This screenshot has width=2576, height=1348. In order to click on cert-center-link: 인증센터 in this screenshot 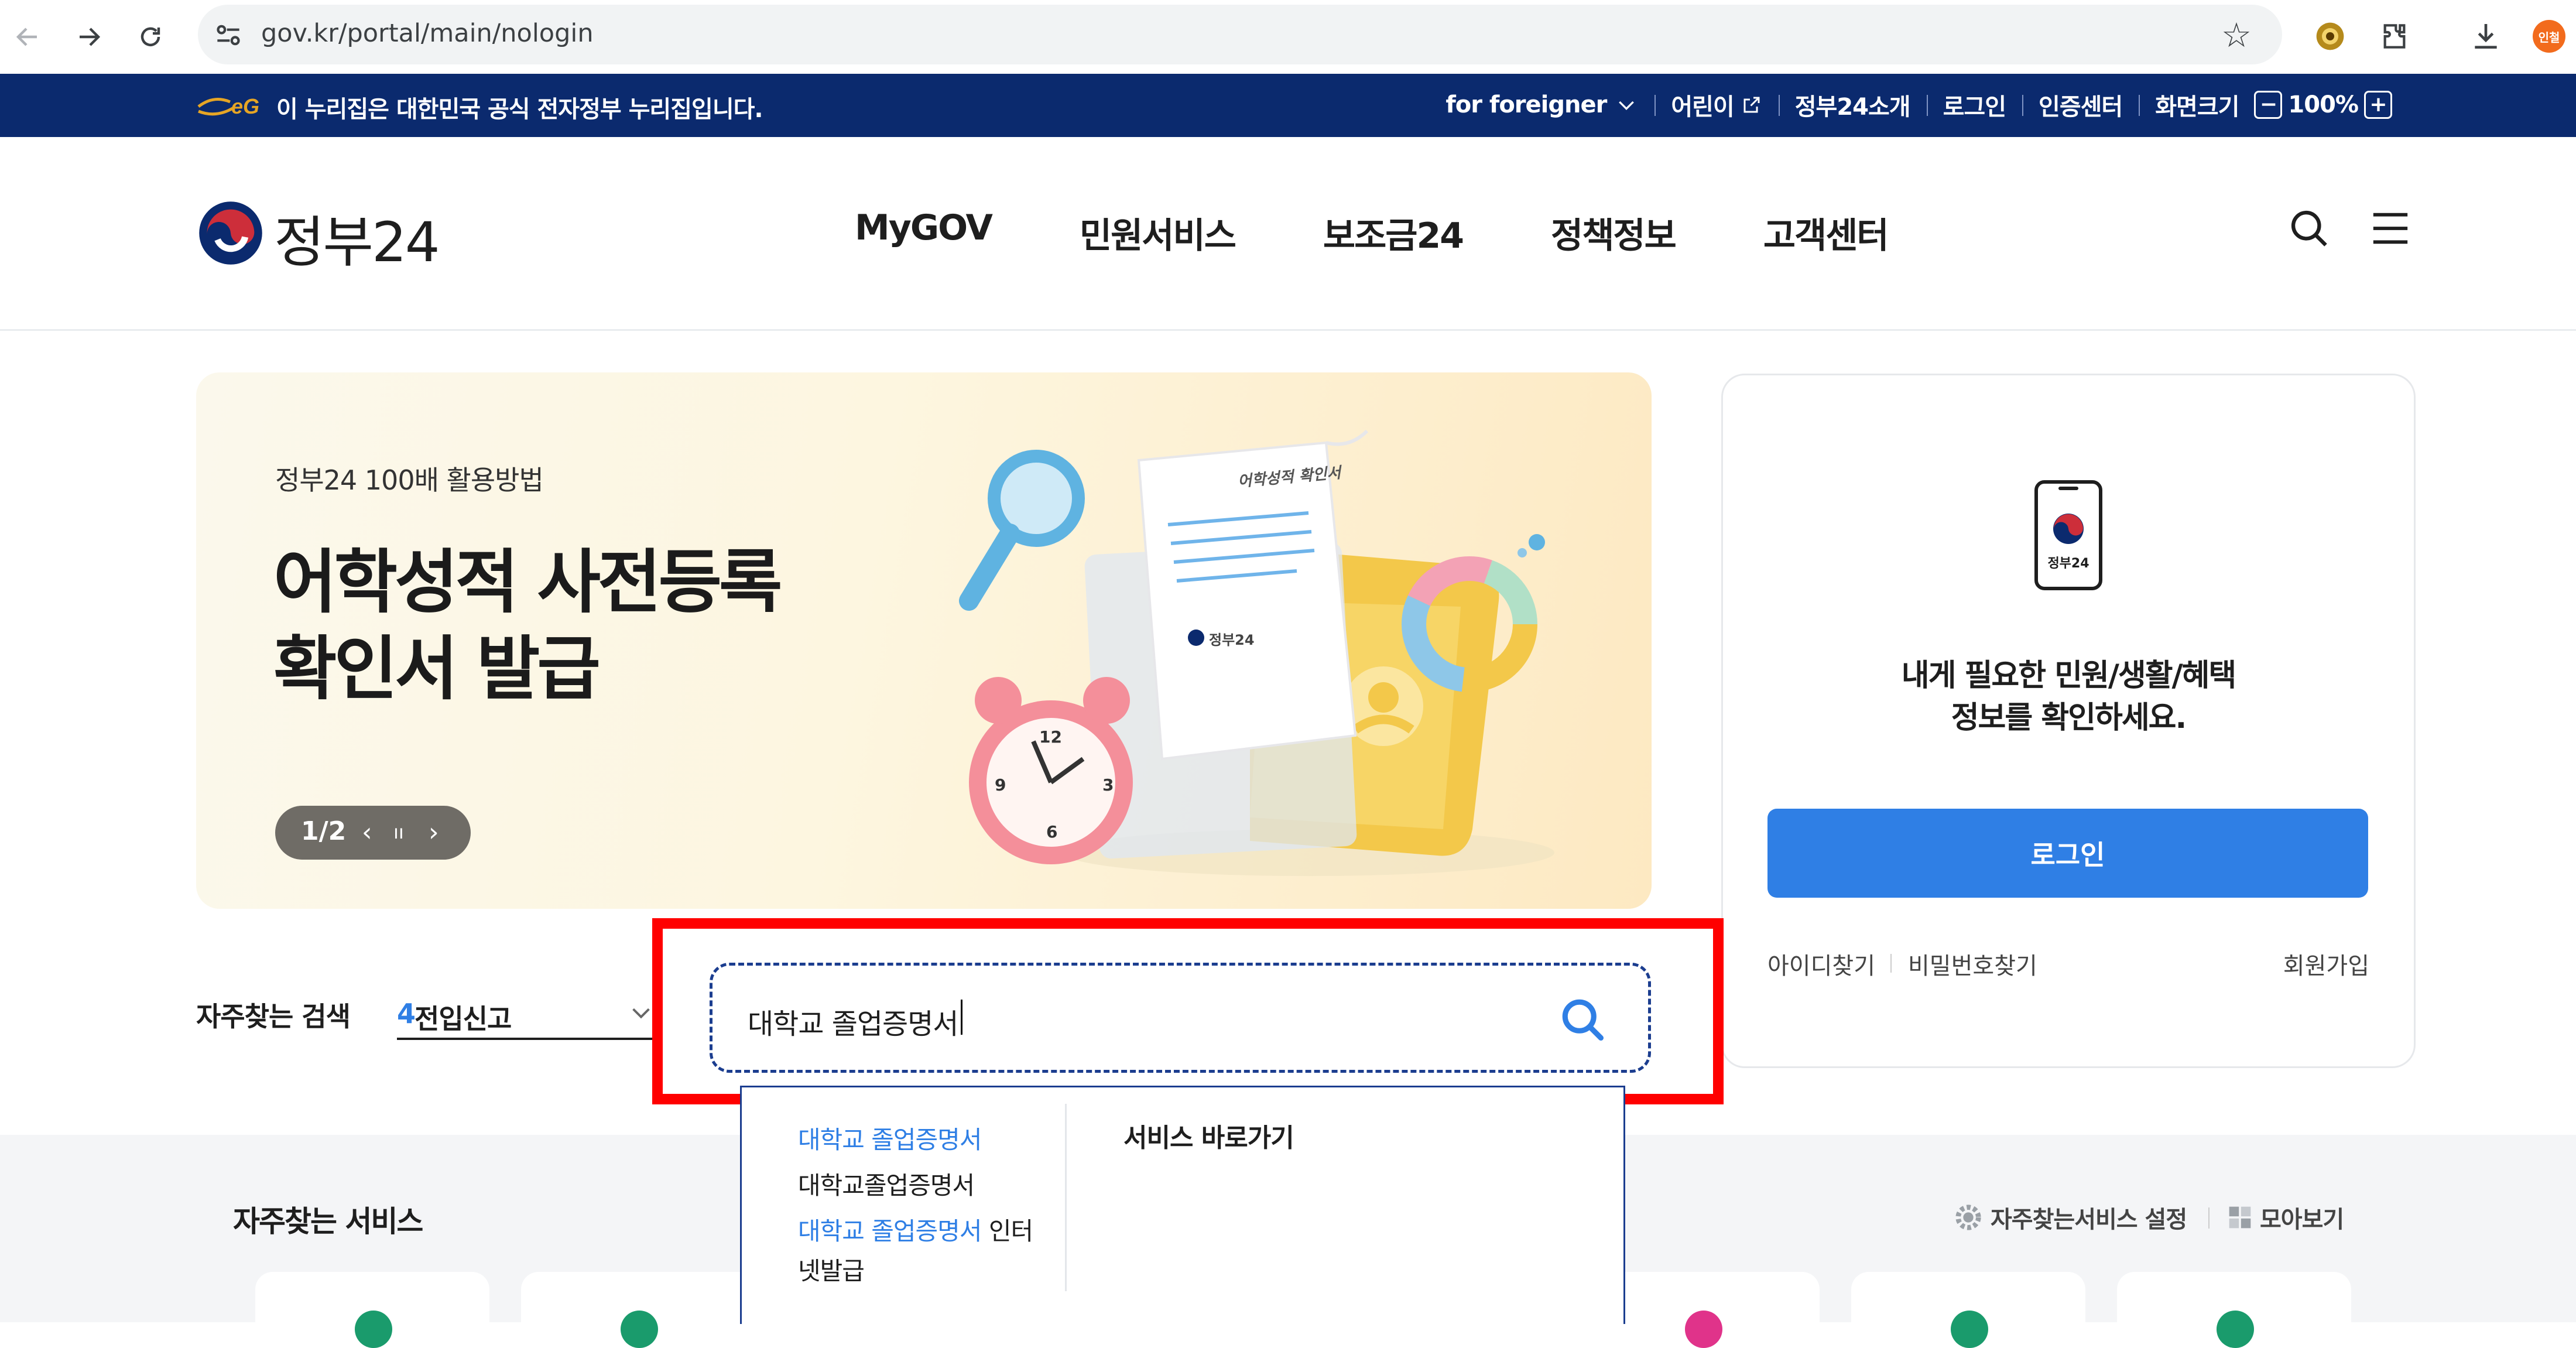, I will do `click(2080, 105)`.